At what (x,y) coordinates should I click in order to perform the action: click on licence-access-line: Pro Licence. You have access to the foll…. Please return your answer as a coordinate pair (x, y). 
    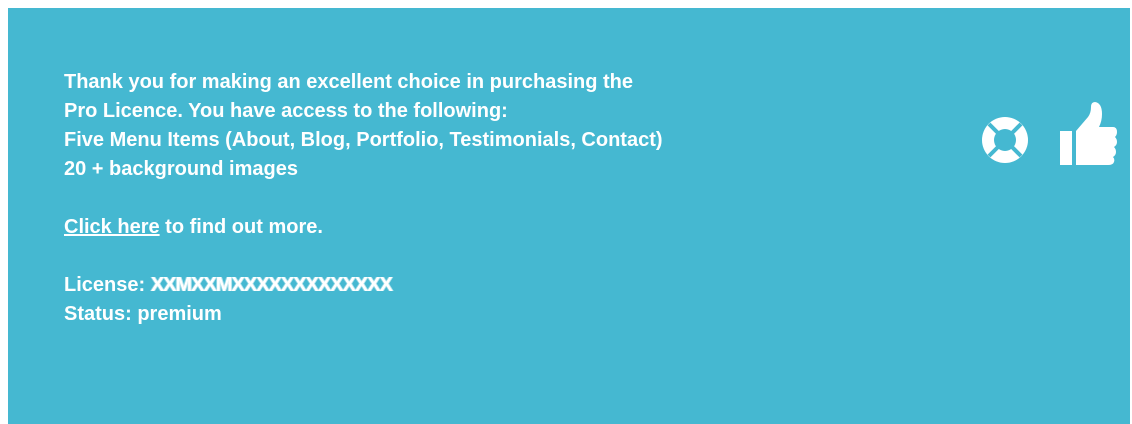
    Looking at the image, I should click on (286, 111).